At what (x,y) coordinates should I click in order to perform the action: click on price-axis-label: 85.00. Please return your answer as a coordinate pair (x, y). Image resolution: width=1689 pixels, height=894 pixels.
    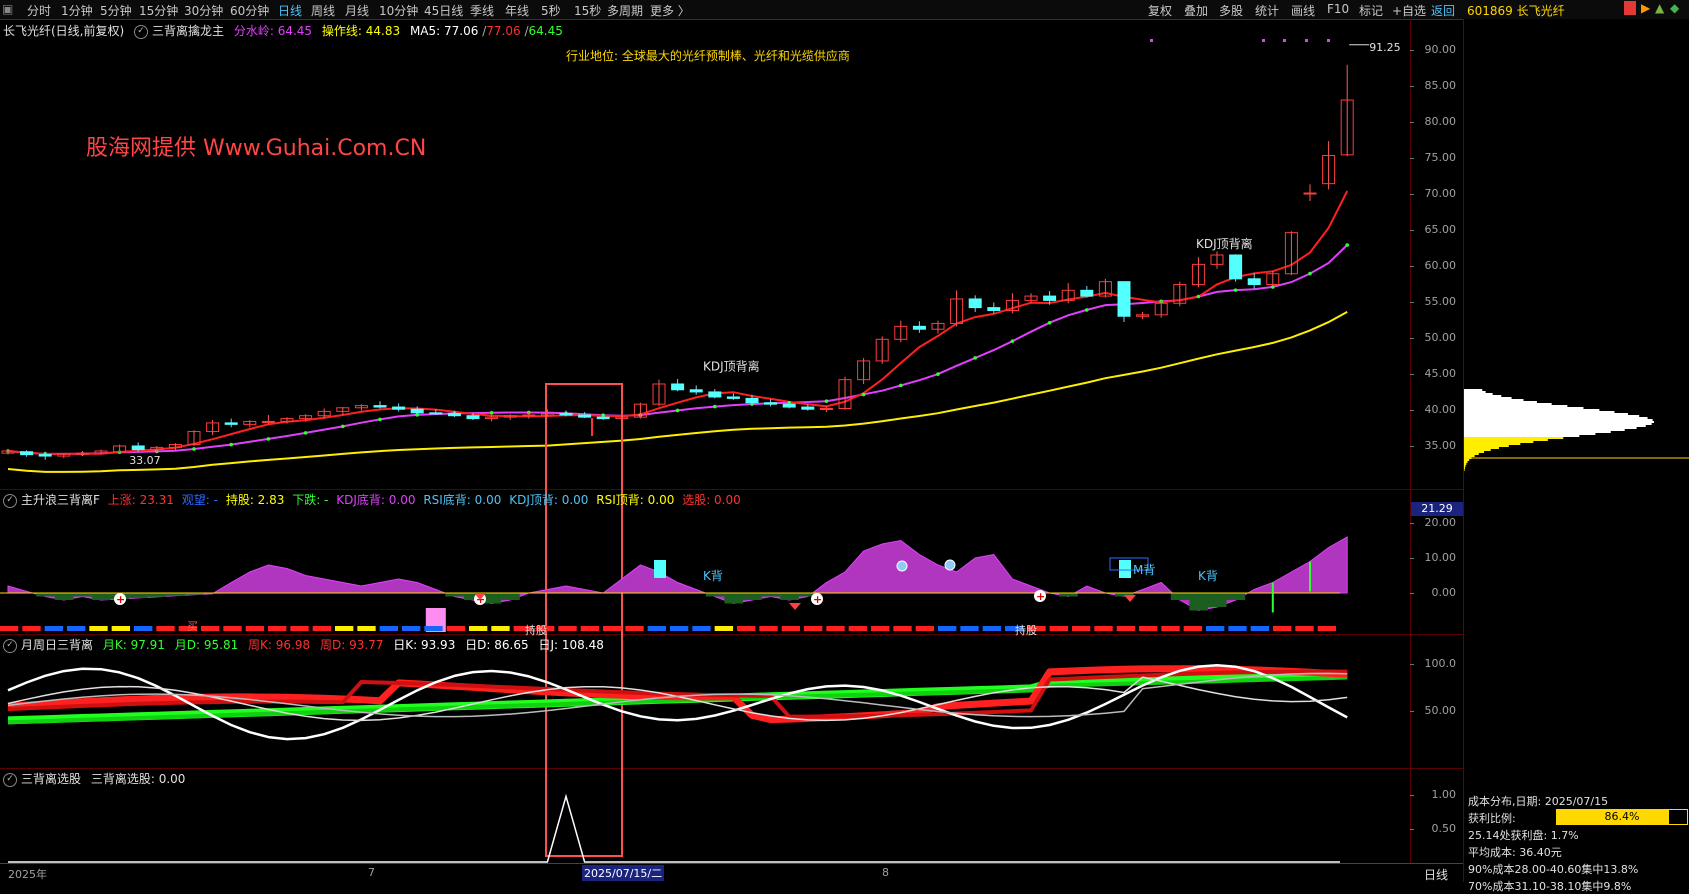
    Looking at the image, I should click on (1440, 85).